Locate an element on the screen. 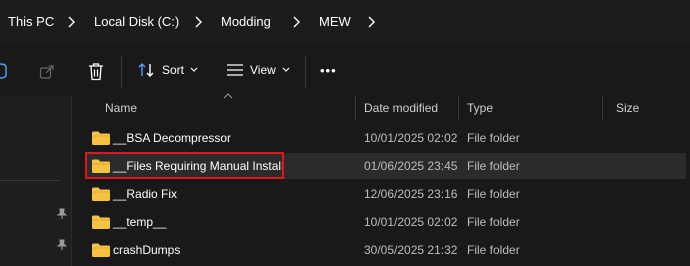 This screenshot has width=690, height=266. breadcrumb-modding: Modding is located at coordinates (246, 21).